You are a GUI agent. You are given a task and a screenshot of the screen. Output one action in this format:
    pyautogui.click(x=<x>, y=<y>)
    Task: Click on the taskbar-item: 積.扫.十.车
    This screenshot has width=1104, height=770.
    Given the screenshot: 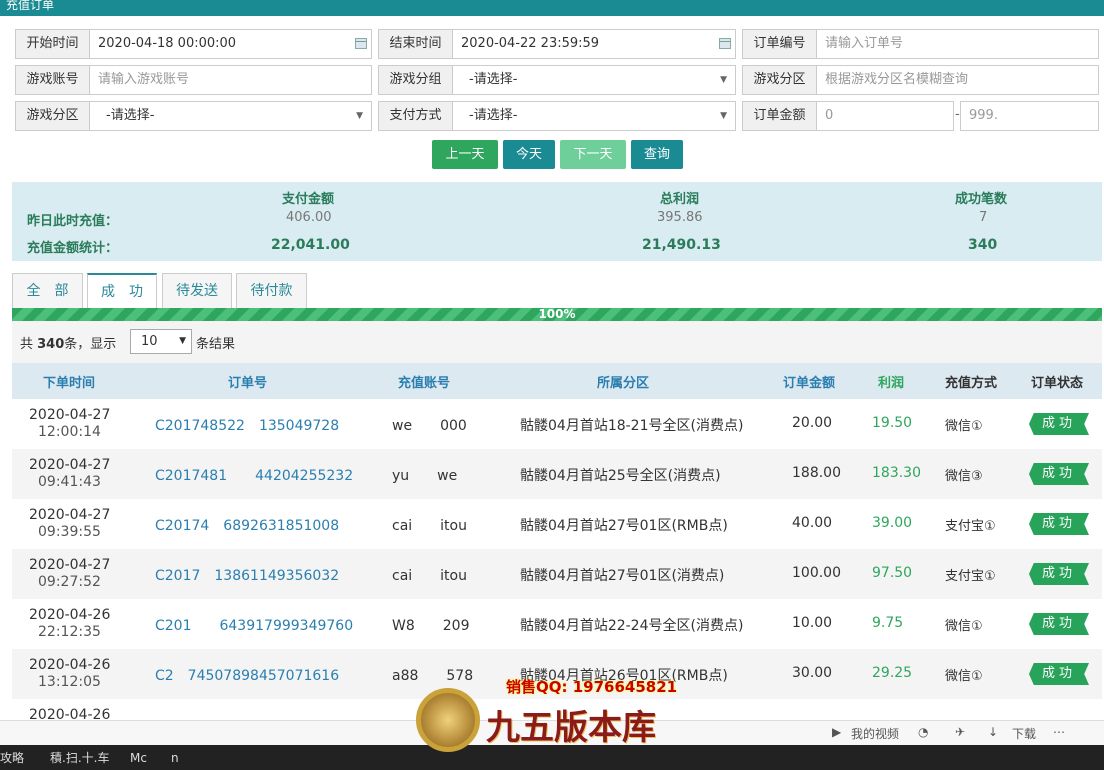 What is the action you would take?
    pyautogui.click(x=79, y=757)
    